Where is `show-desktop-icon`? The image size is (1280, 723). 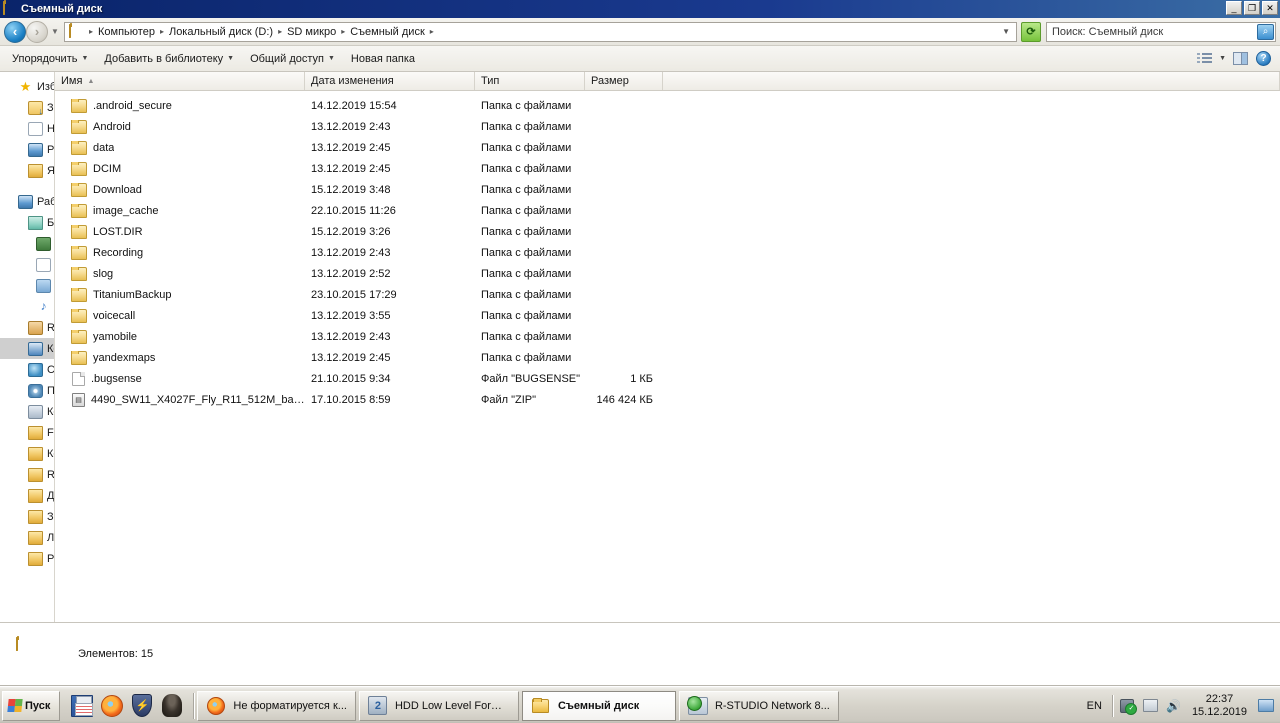
show-desktop-icon is located at coordinates (1265, 705).